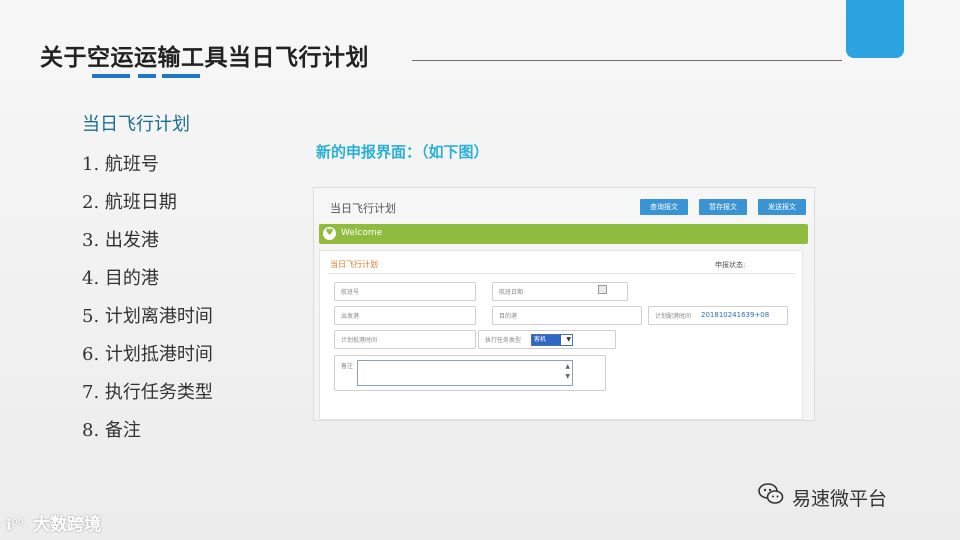 Image resolution: width=960 pixels, height=540 pixels. What do you see at coordinates (723, 207) in the screenshot?
I see `save-draft-button: 暂存报文` at bounding box center [723, 207].